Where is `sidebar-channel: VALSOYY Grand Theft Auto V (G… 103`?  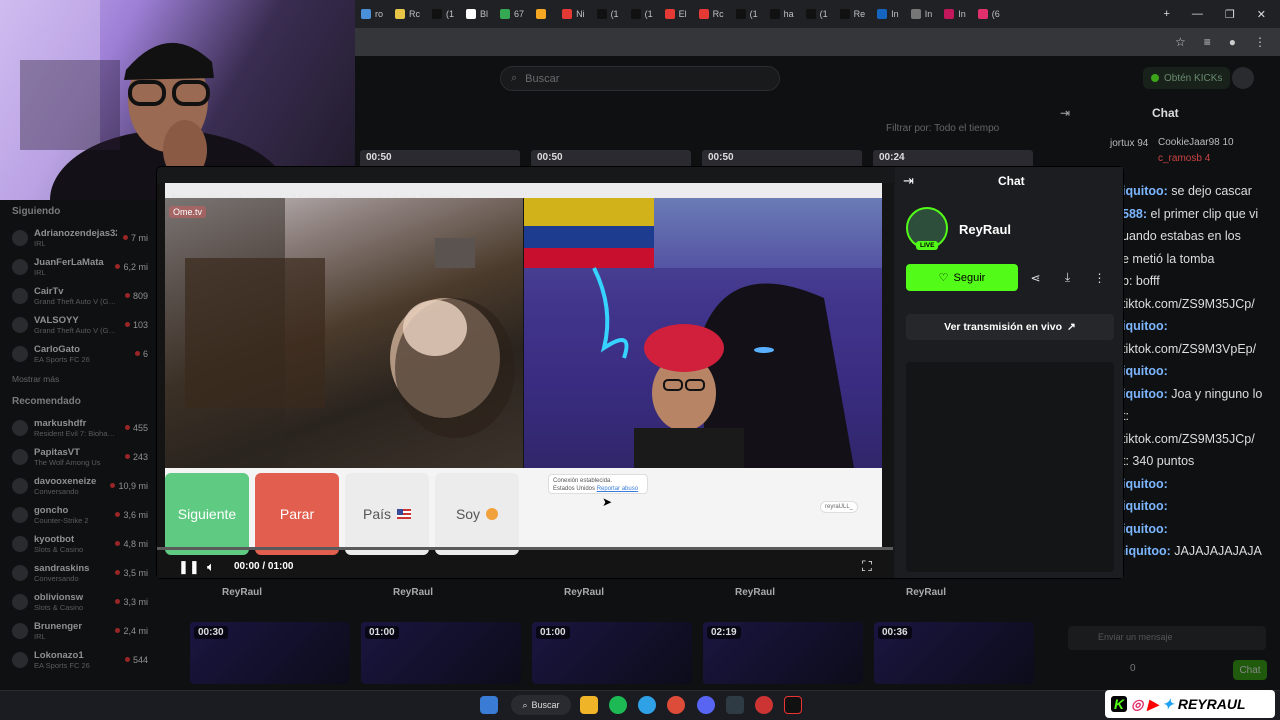
sidebar-channel: VALSOYY Grand Theft Auto V (G… 103 is located at coordinates (80, 324).